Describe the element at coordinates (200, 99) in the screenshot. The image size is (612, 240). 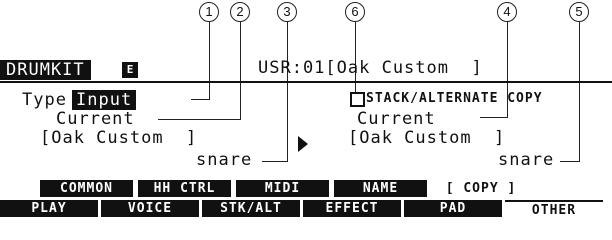
I see `leader-1-h` at that location.